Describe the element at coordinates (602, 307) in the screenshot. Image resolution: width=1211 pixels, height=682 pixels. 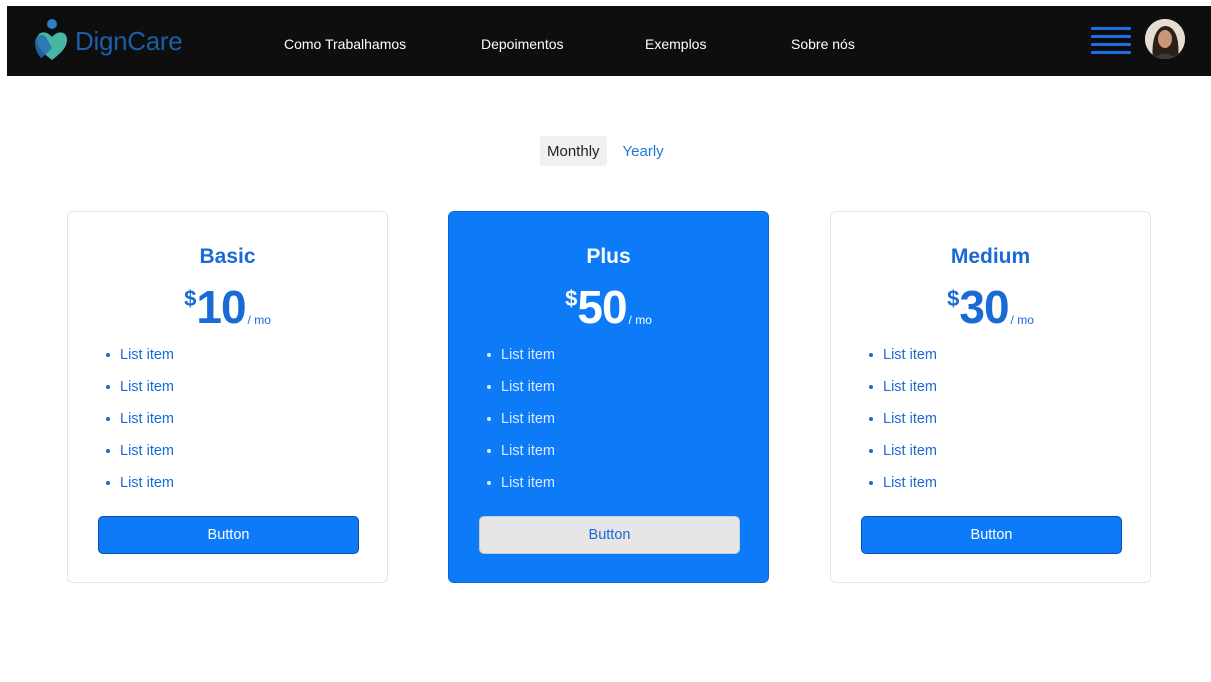
I see `price-amount: 50` at that location.